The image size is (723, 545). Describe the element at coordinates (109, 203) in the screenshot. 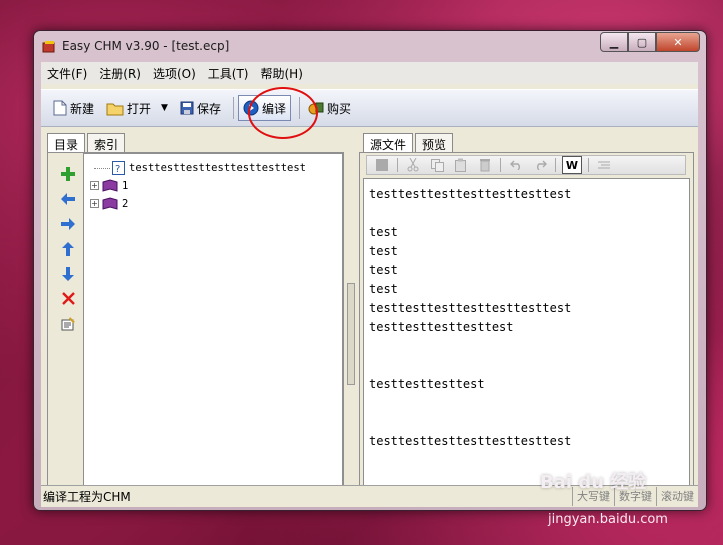

I see `tree-node-2: + 2` at that location.